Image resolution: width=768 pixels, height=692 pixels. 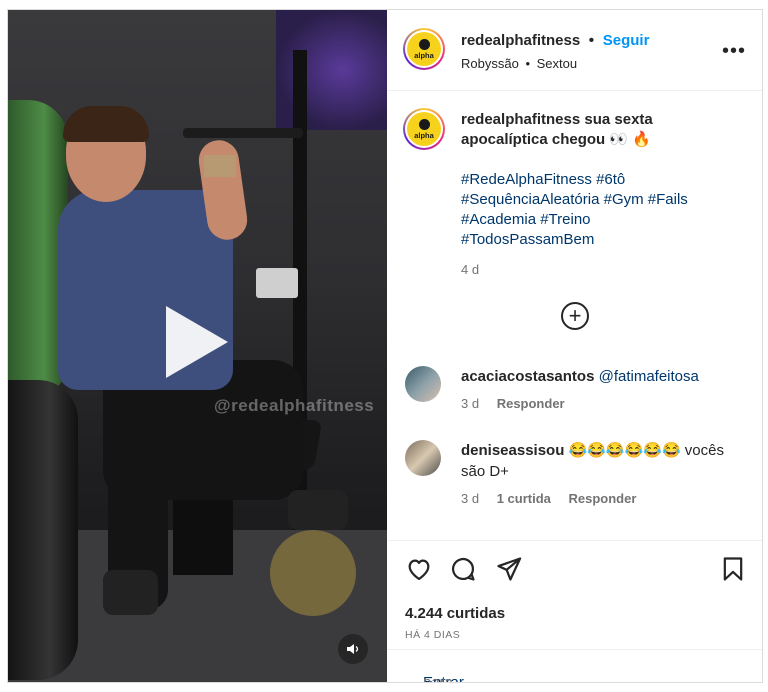 What do you see at coordinates (649, 376) in the screenshot?
I see `comment-mention: @fatimafeitosa` at bounding box center [649, 376].